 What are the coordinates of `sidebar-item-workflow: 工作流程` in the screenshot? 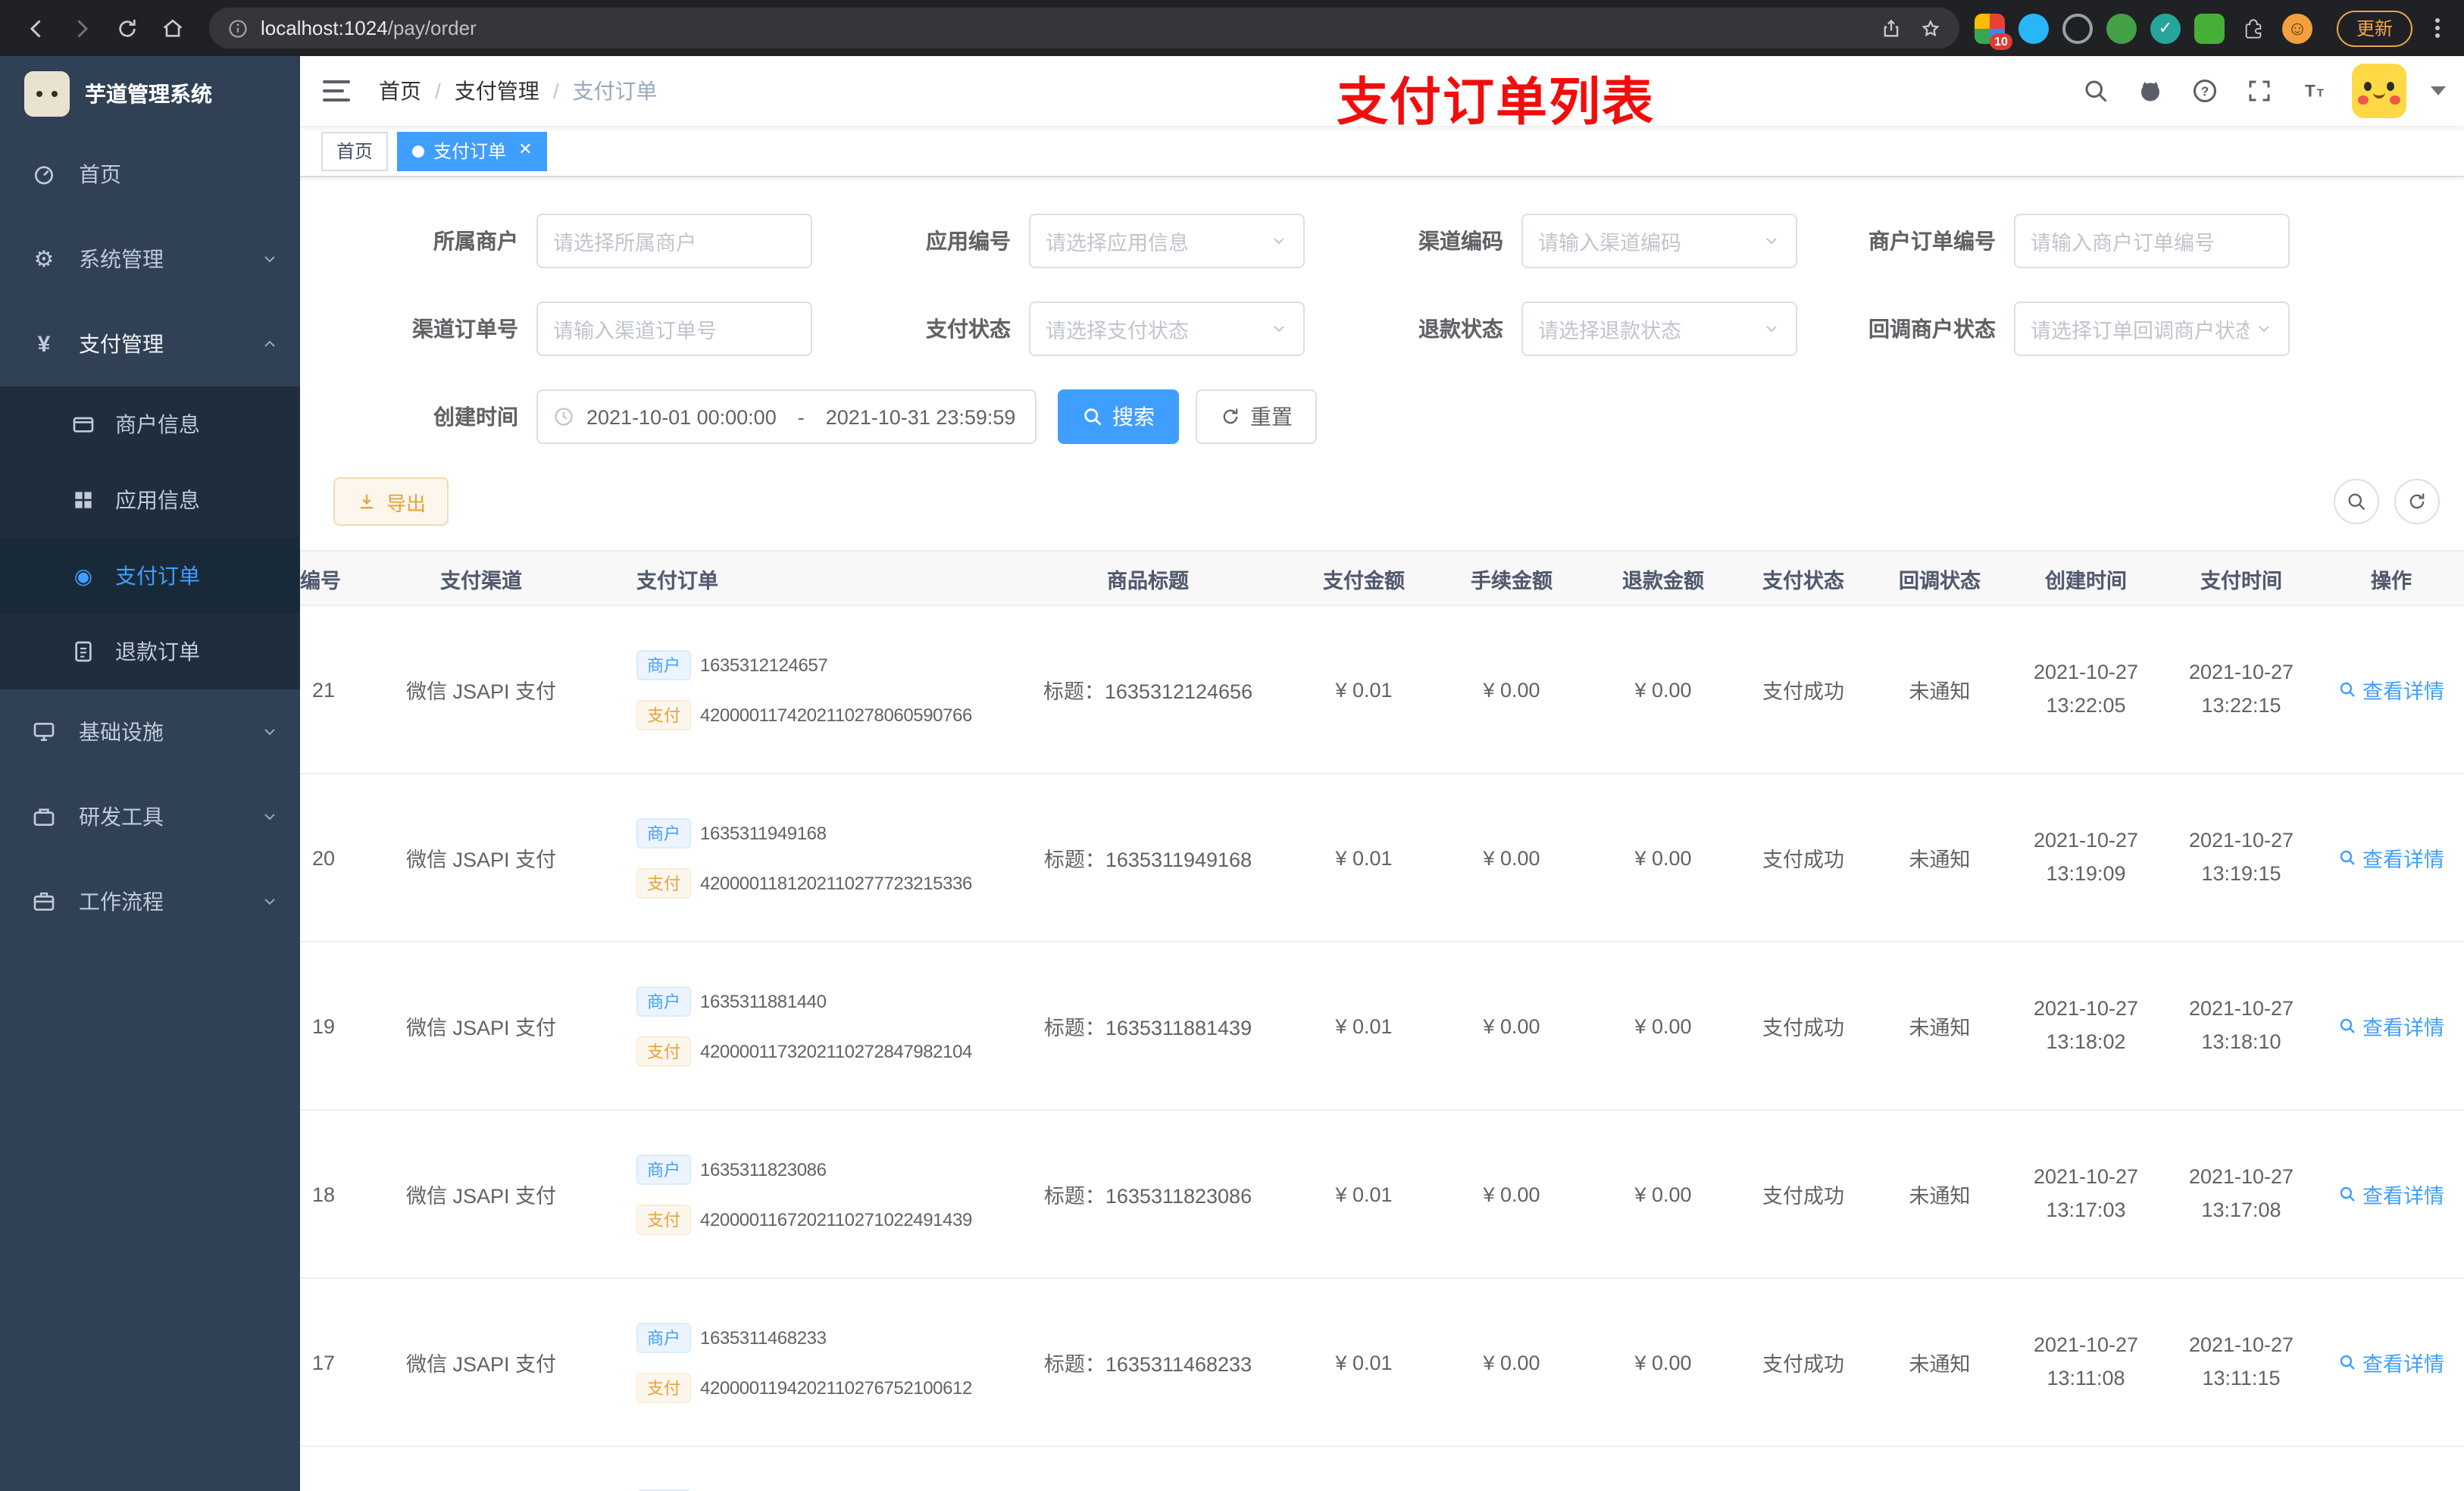 It's located at (150, 901).